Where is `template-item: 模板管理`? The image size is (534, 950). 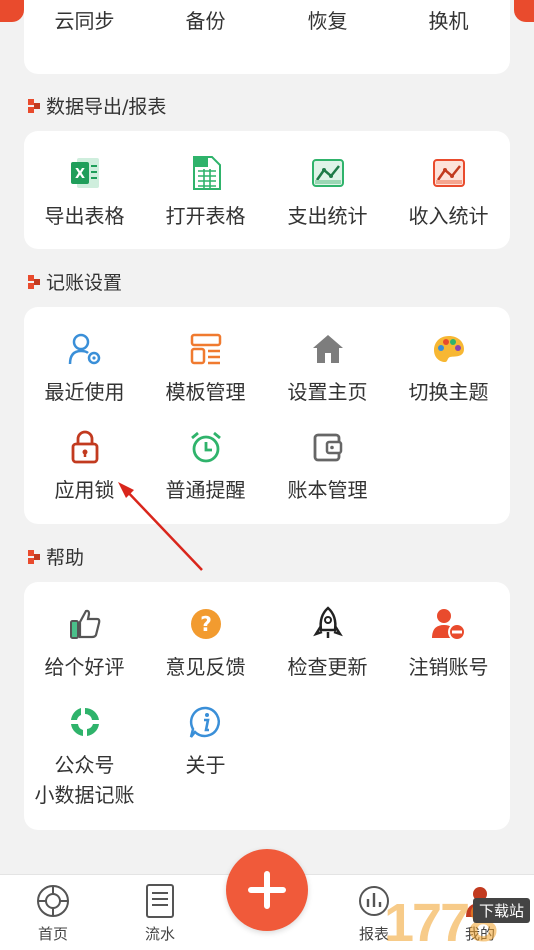 template-item: 模板管理 is located at coordinates (205, 367).